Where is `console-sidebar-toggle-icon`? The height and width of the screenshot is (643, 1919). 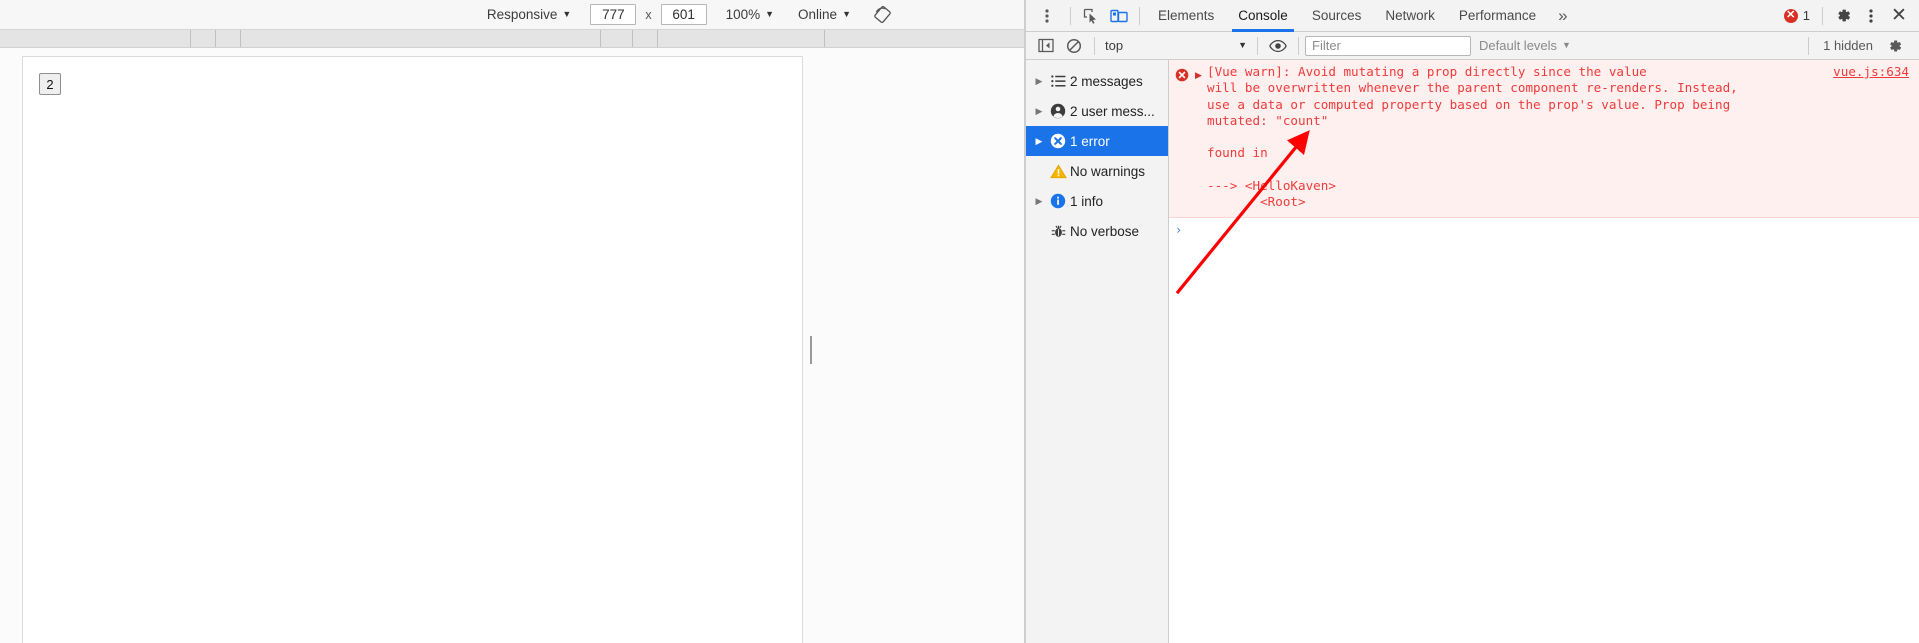 console-sidebar-toggle-icon is located at coordinates (1046, 46).